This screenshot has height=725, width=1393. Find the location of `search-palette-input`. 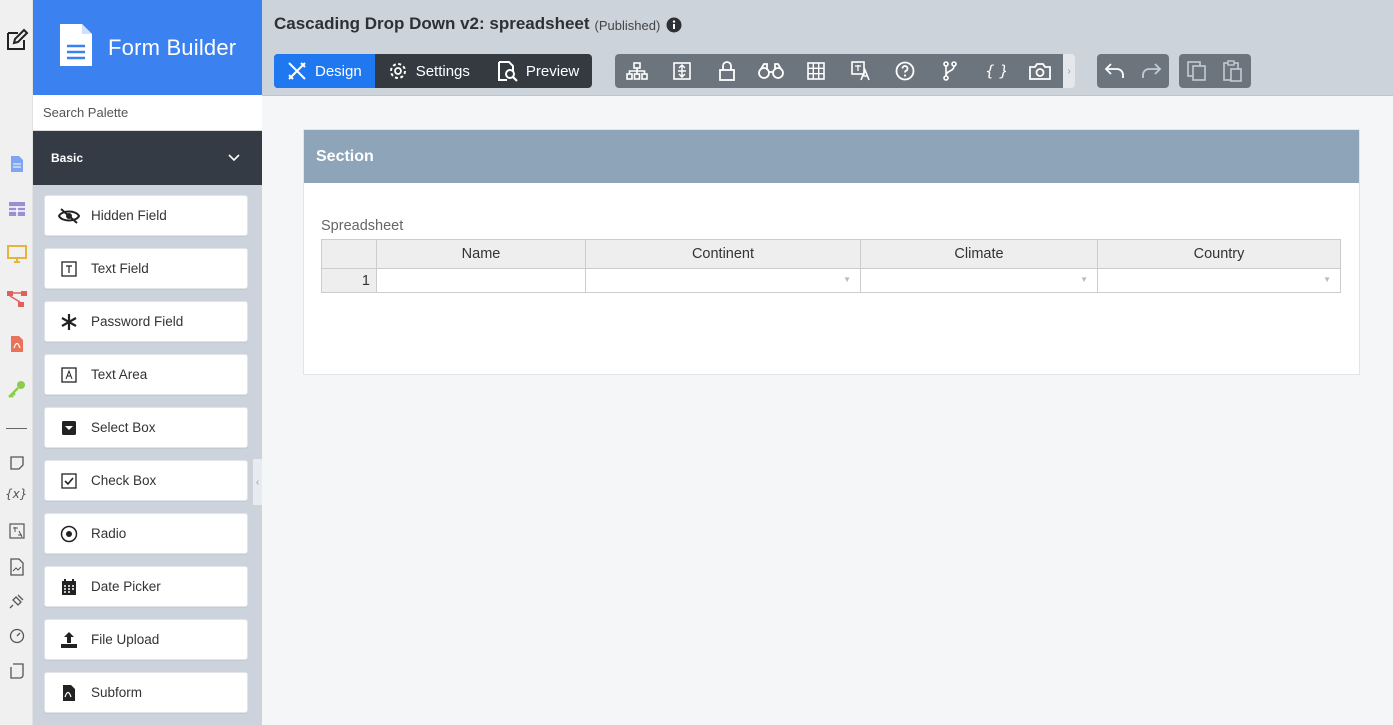

search-palette-input is located at coordinates (147, 112).